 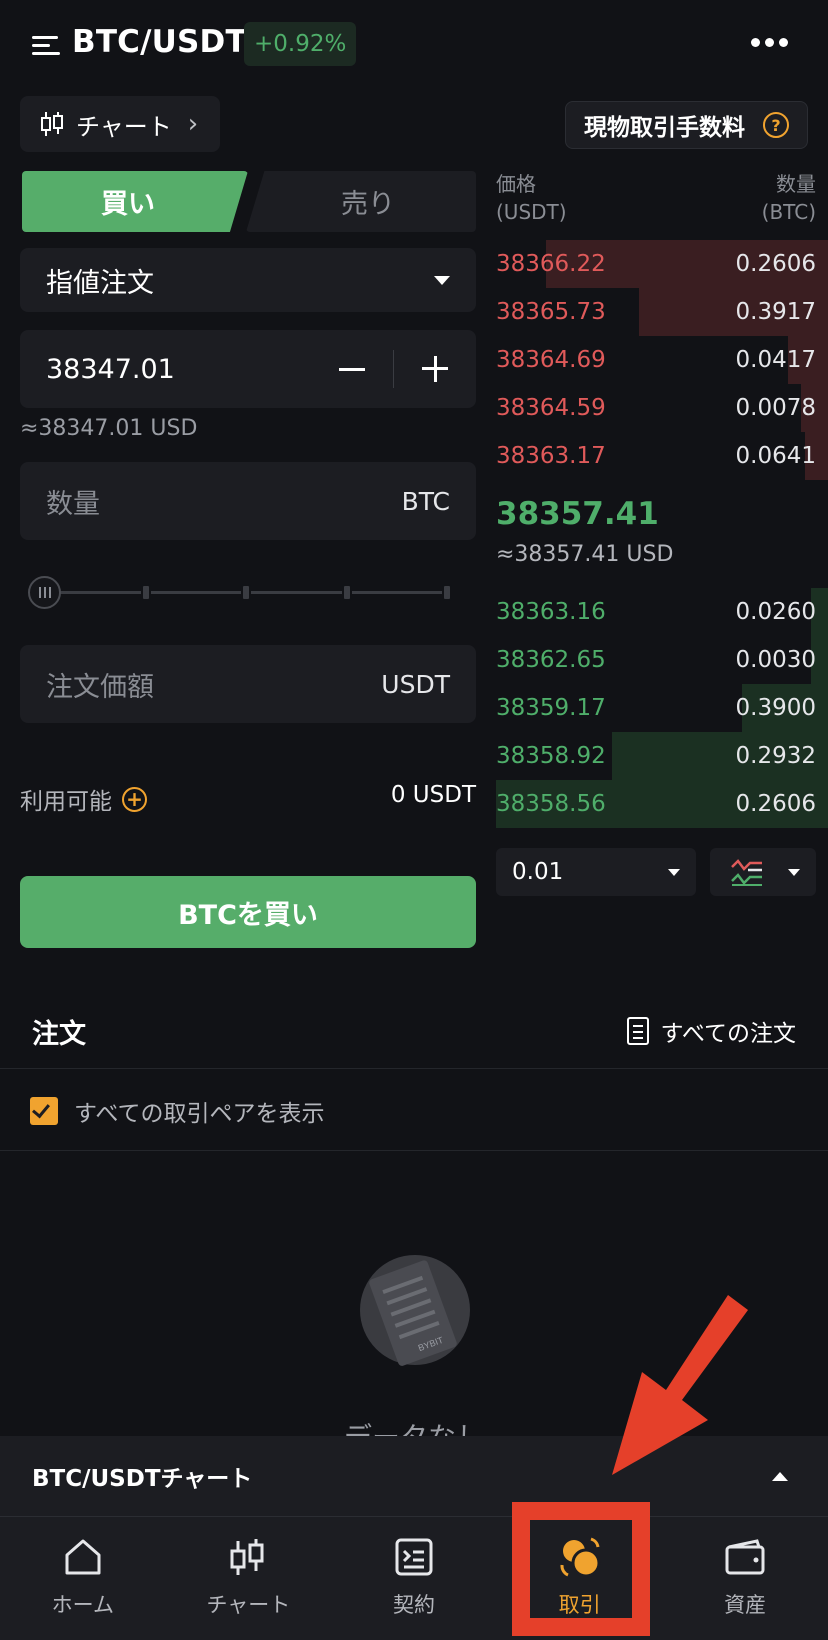 I want to click on orders-title: 注文, so click(x=59, y=1034).